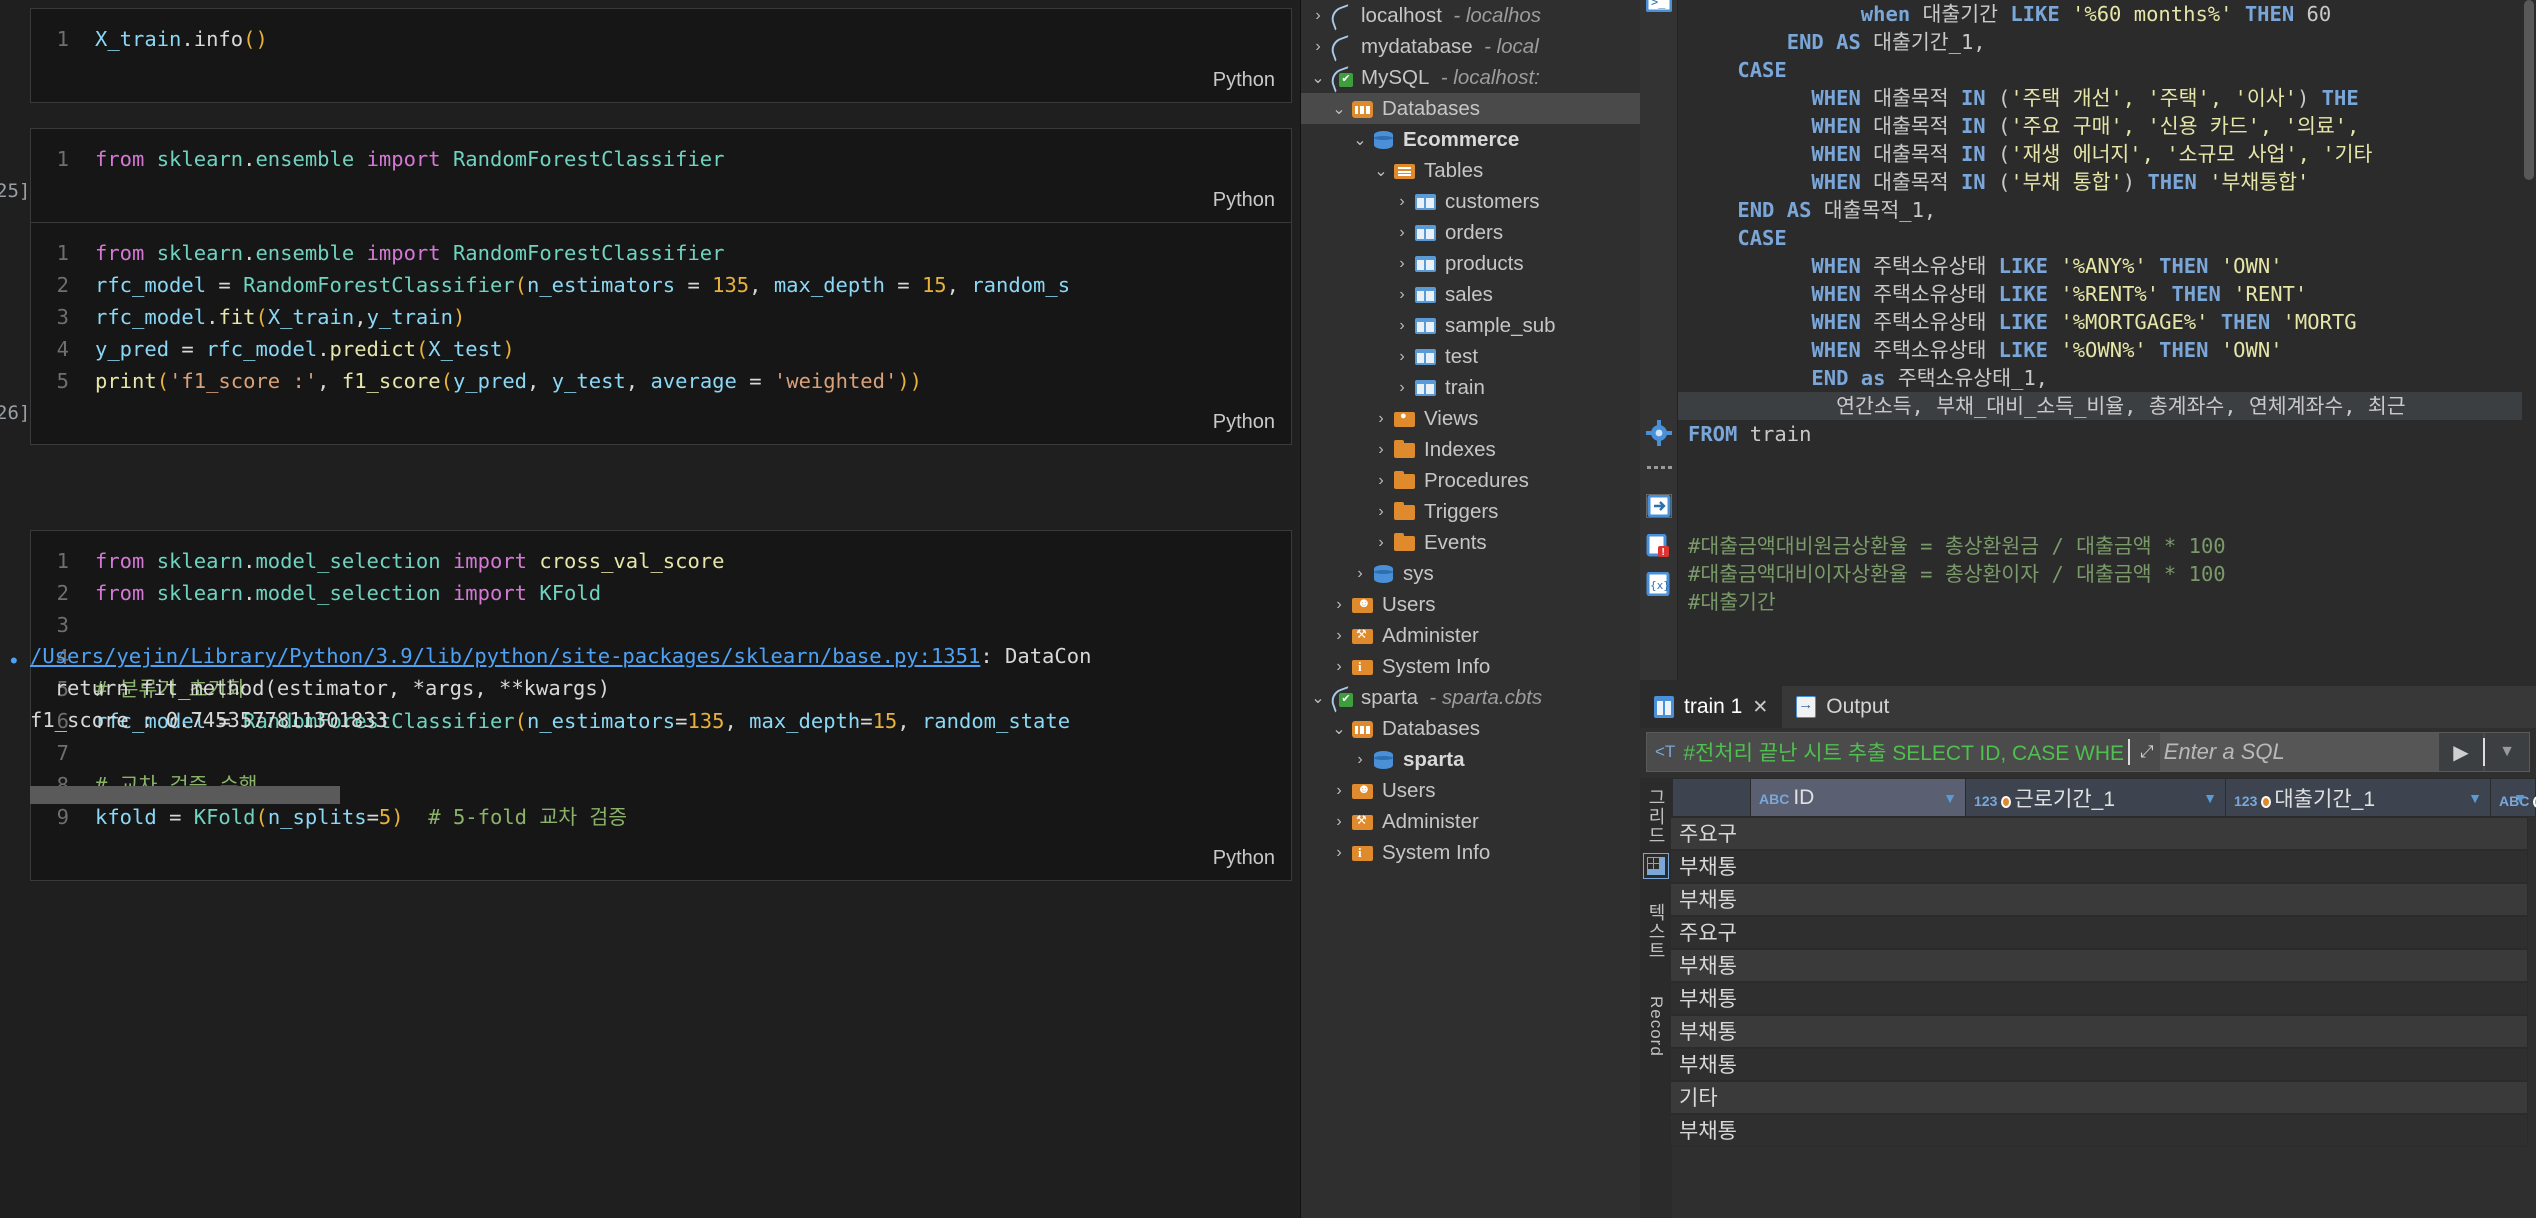 The height and width of the screenshot is (1218, 2536). What do you see at coordinates (1470, 387) in the screenshot?
I see `tree-item-train: › train` at bounding box center [1470, 387].